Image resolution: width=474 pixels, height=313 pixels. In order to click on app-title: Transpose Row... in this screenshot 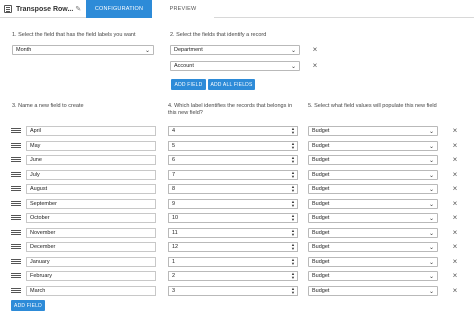, I will do `click(44, 9)`.